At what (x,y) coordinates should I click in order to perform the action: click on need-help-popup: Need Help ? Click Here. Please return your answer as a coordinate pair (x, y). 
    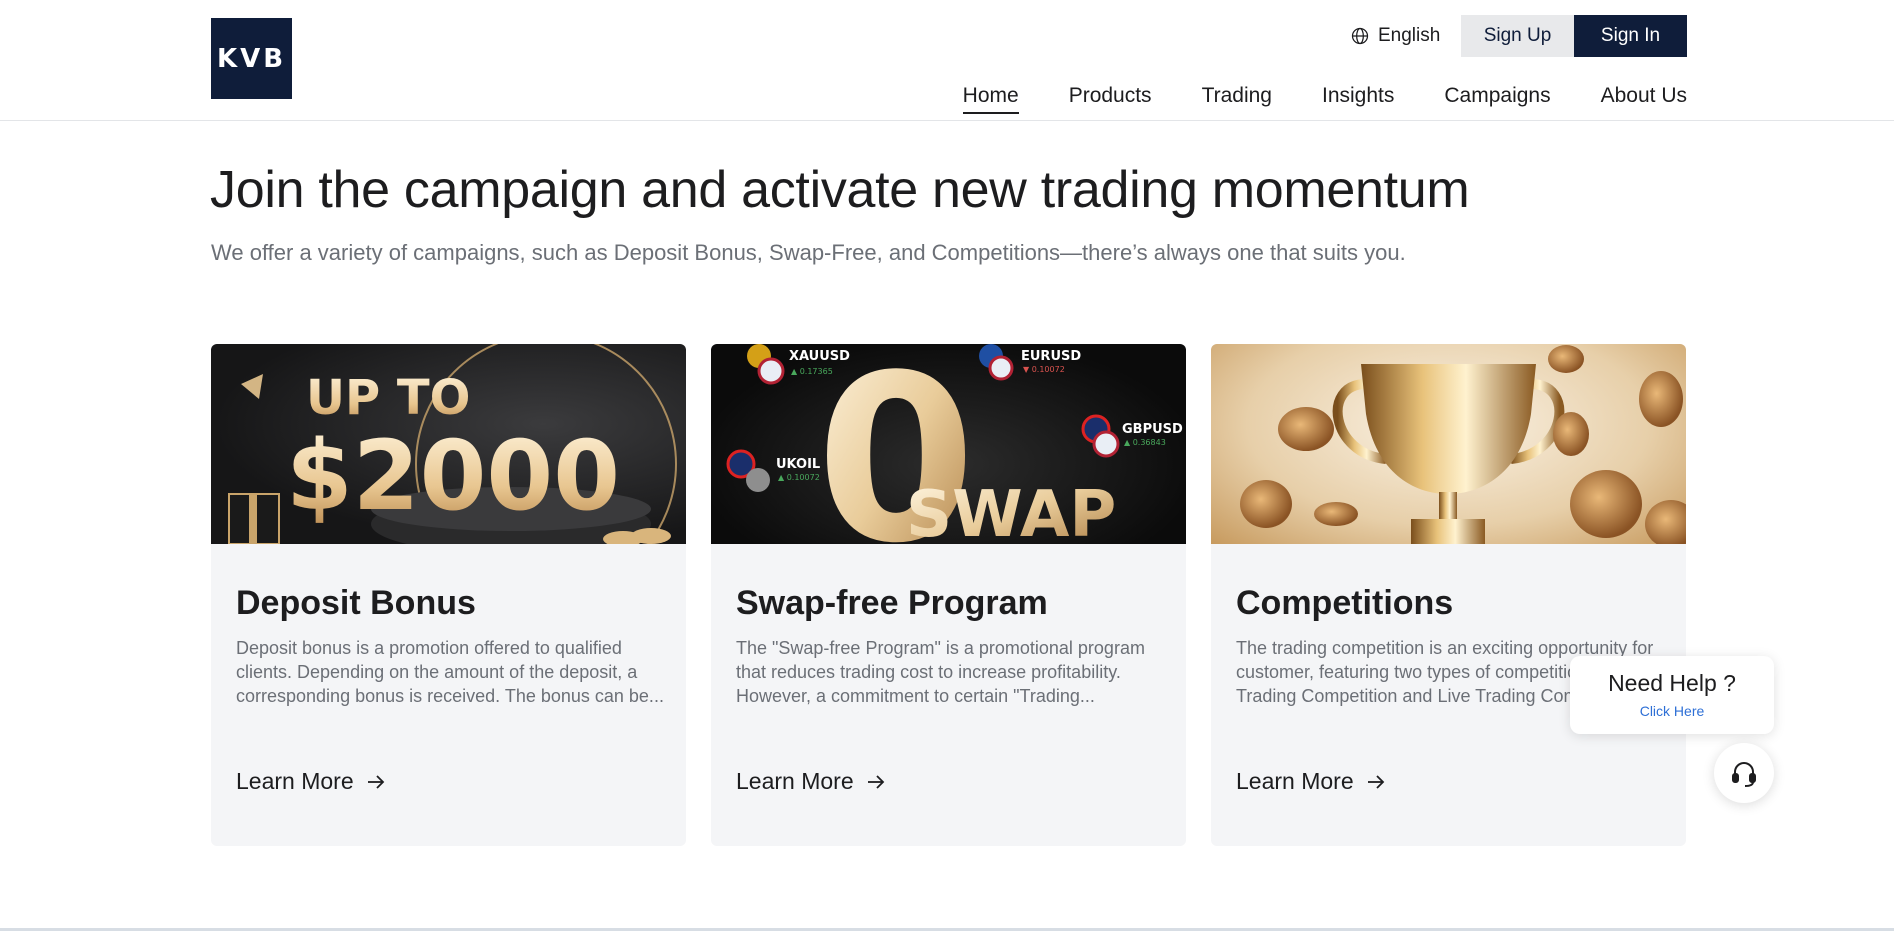
    Looking at the image, I should click on (1672, 695).